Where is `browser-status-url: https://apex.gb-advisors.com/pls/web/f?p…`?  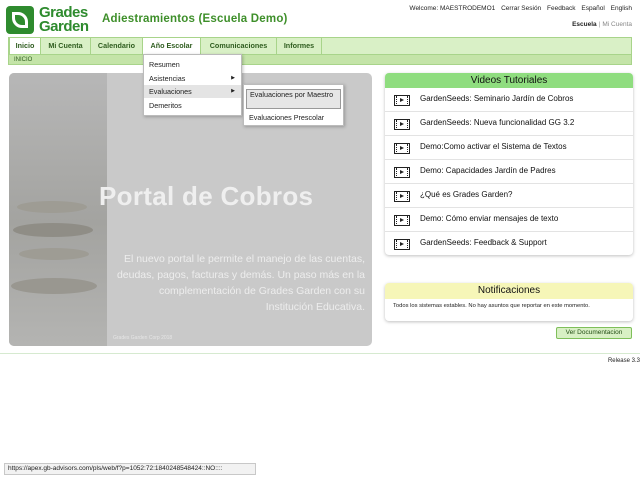
browser-status-url: https://apex.gb-advisors.com/pls/web/f?p… is located at coordinates (130, 469).